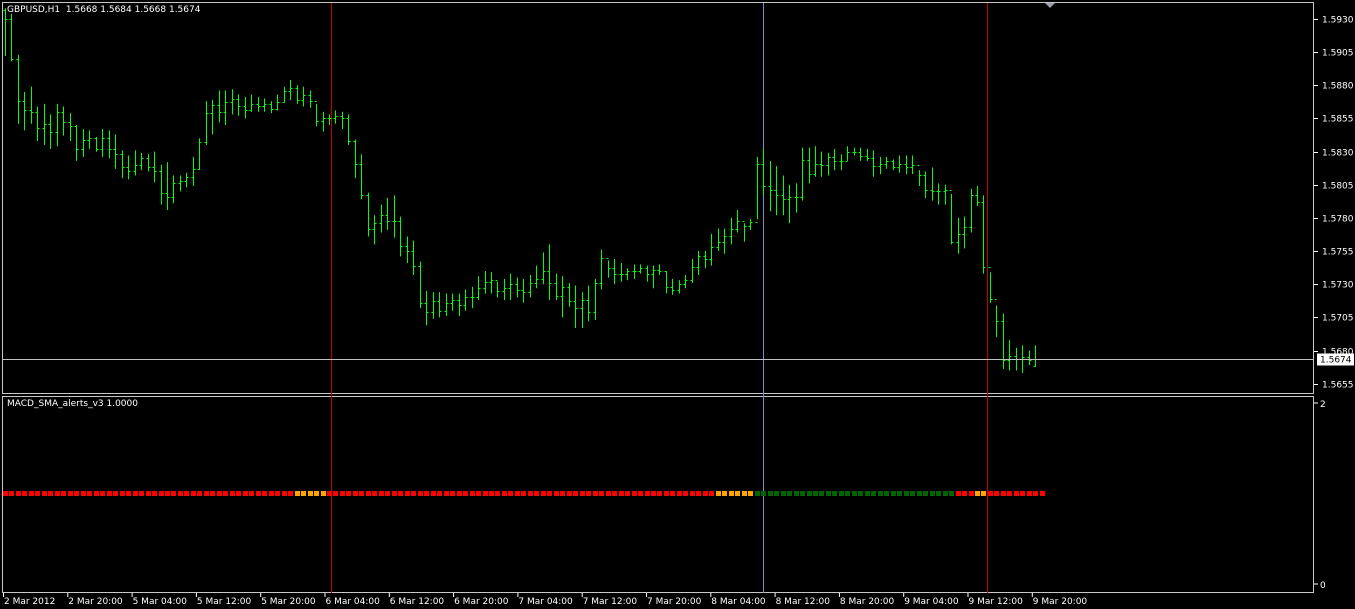 The height and width of the screenshot is (609, 1355). Describe the element at coordinates (610, 602) in the screenshot. I see `time-tick-label: 7 Mar 12:00` at that location.